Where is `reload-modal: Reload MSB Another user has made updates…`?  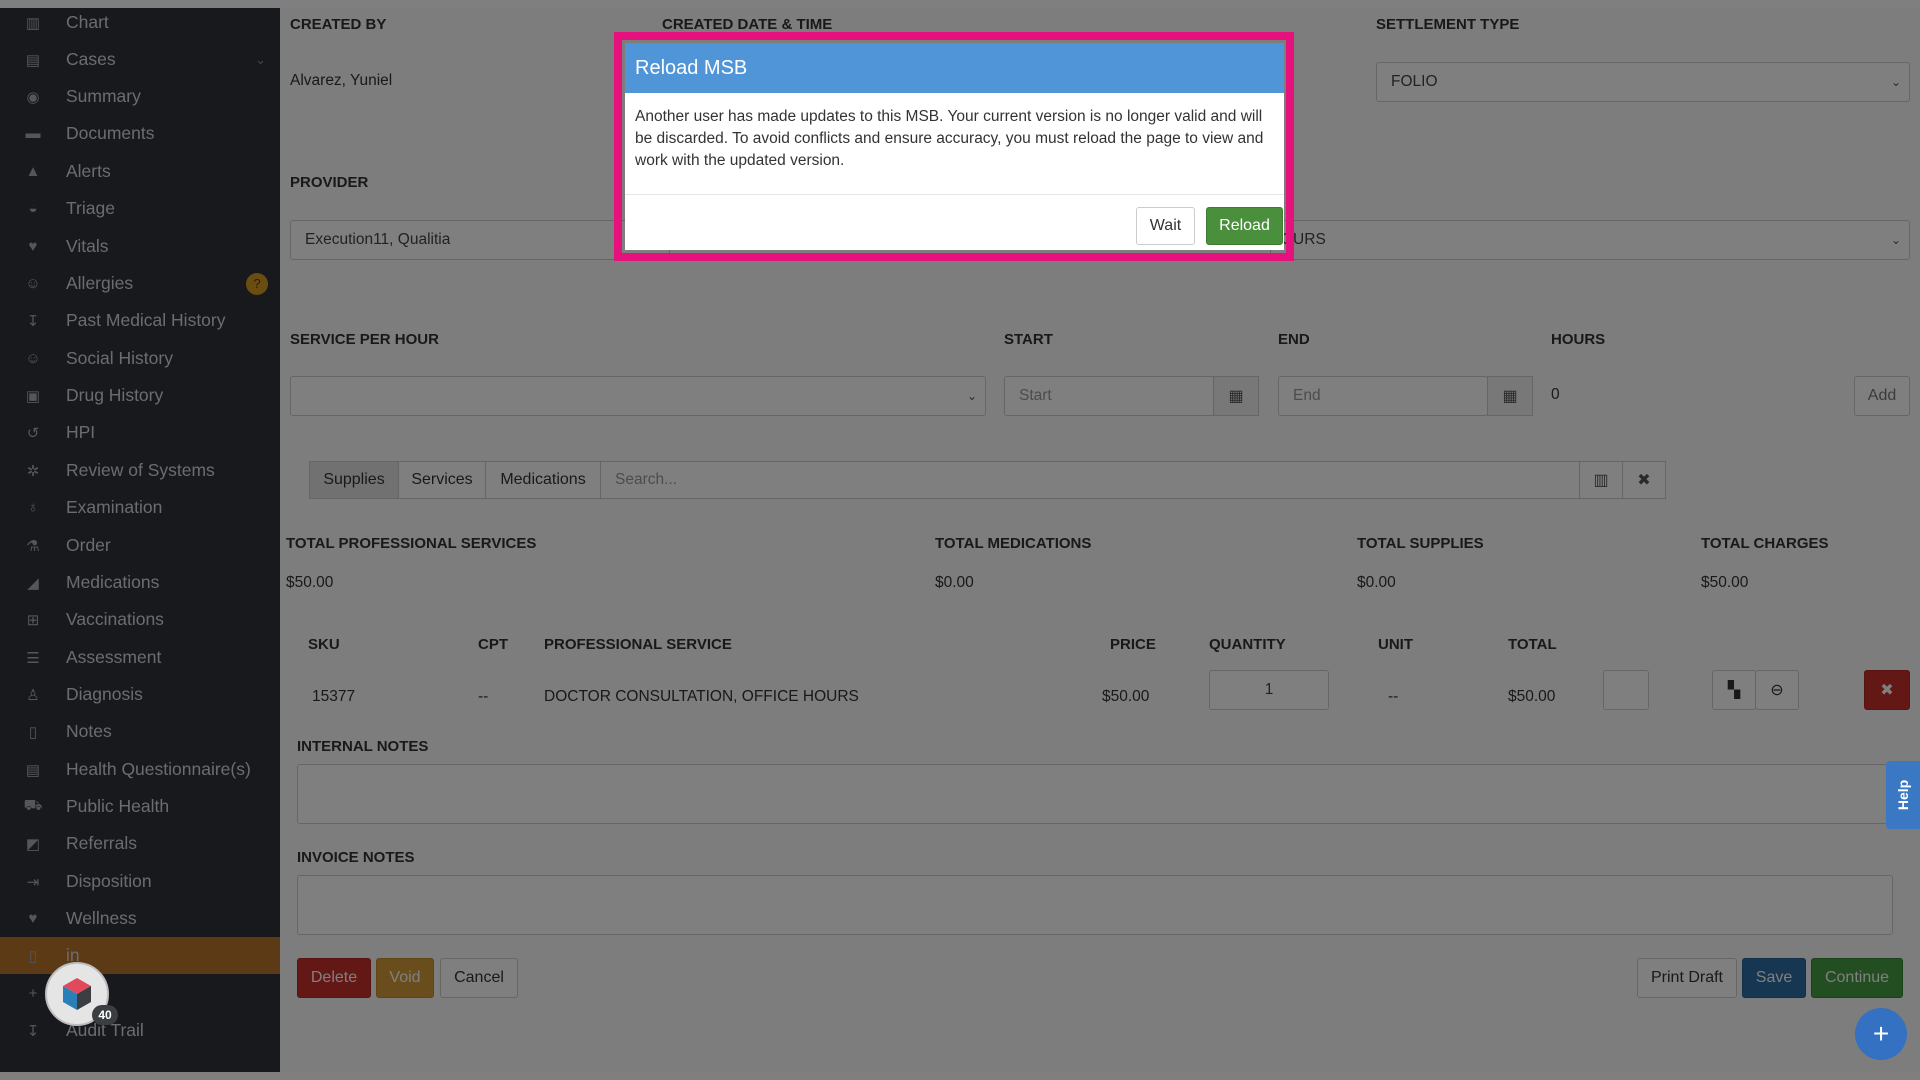 reload-modal: Reload MSB Another user has made updates… is located at coordinates (954, 146).